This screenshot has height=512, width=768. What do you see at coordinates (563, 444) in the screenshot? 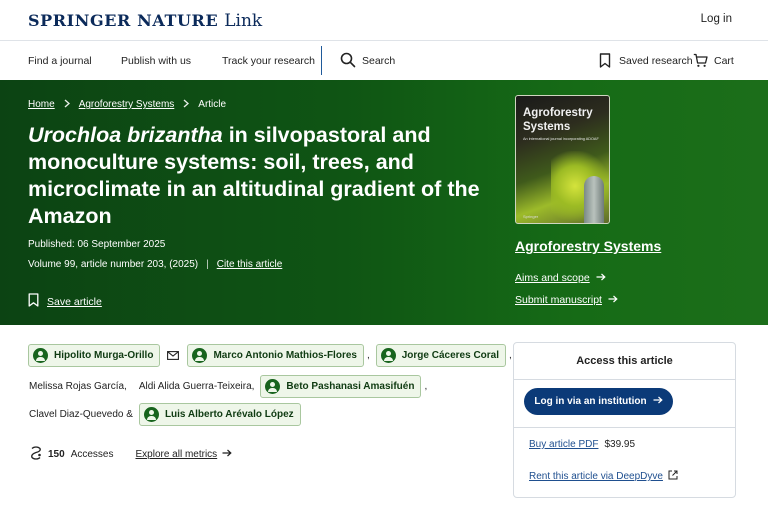
I see `buy-pdf-link: Buy article PDF` at bounding box center [563, 444].